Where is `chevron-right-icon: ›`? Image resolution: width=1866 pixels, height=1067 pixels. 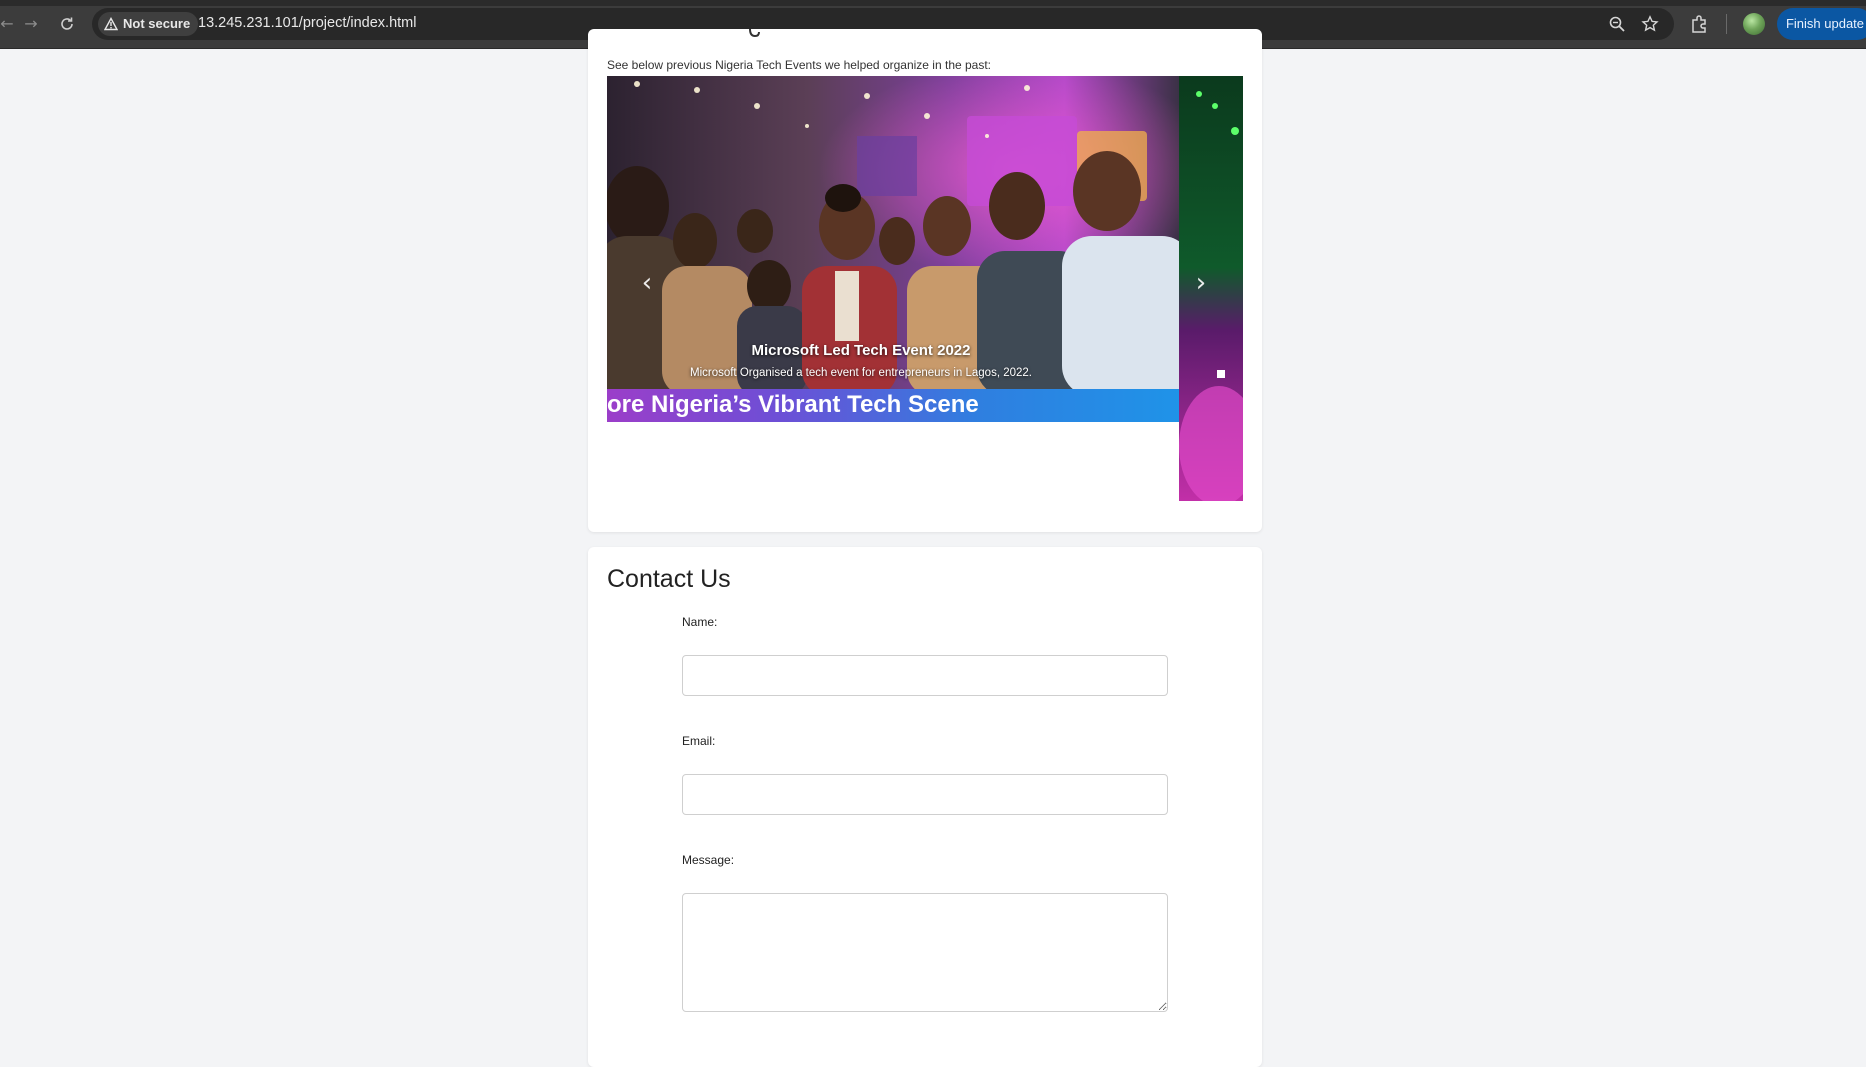 chevron-right-icon: › is located at coordinates (1201, 283).